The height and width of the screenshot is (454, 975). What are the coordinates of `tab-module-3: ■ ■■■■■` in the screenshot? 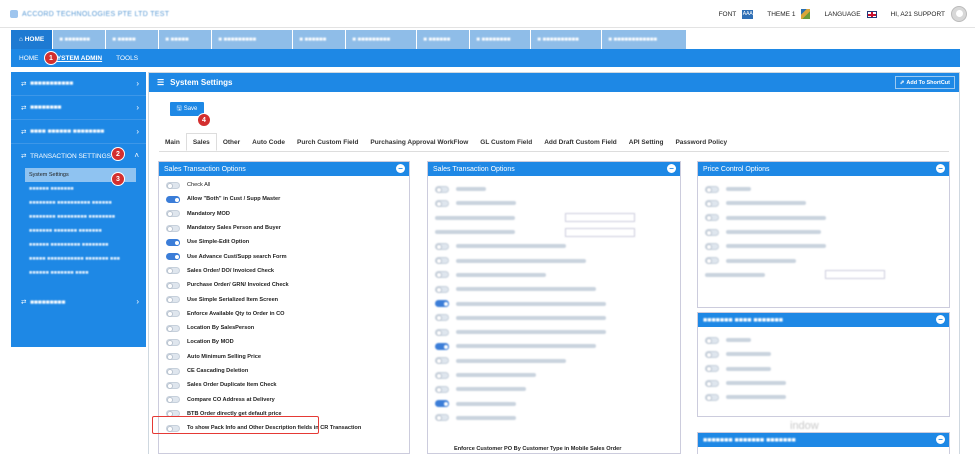 It's located at (185, 39).